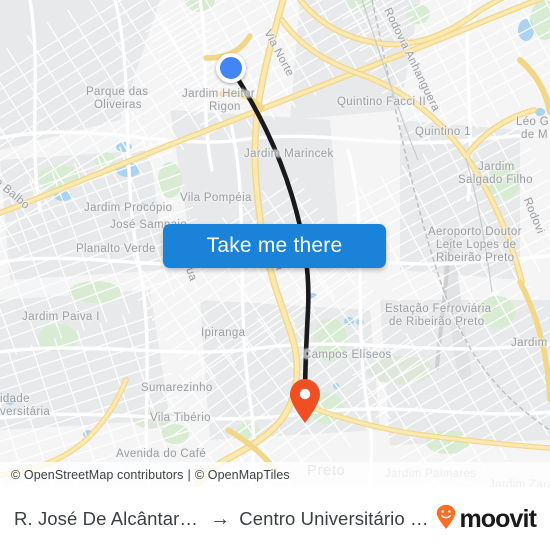 This screenshot has width=550, height=550. What do you see at coordinates (443, 132) in the screenshot?
I see `map-label: Quintino 1` at bounding box center [443, 132].